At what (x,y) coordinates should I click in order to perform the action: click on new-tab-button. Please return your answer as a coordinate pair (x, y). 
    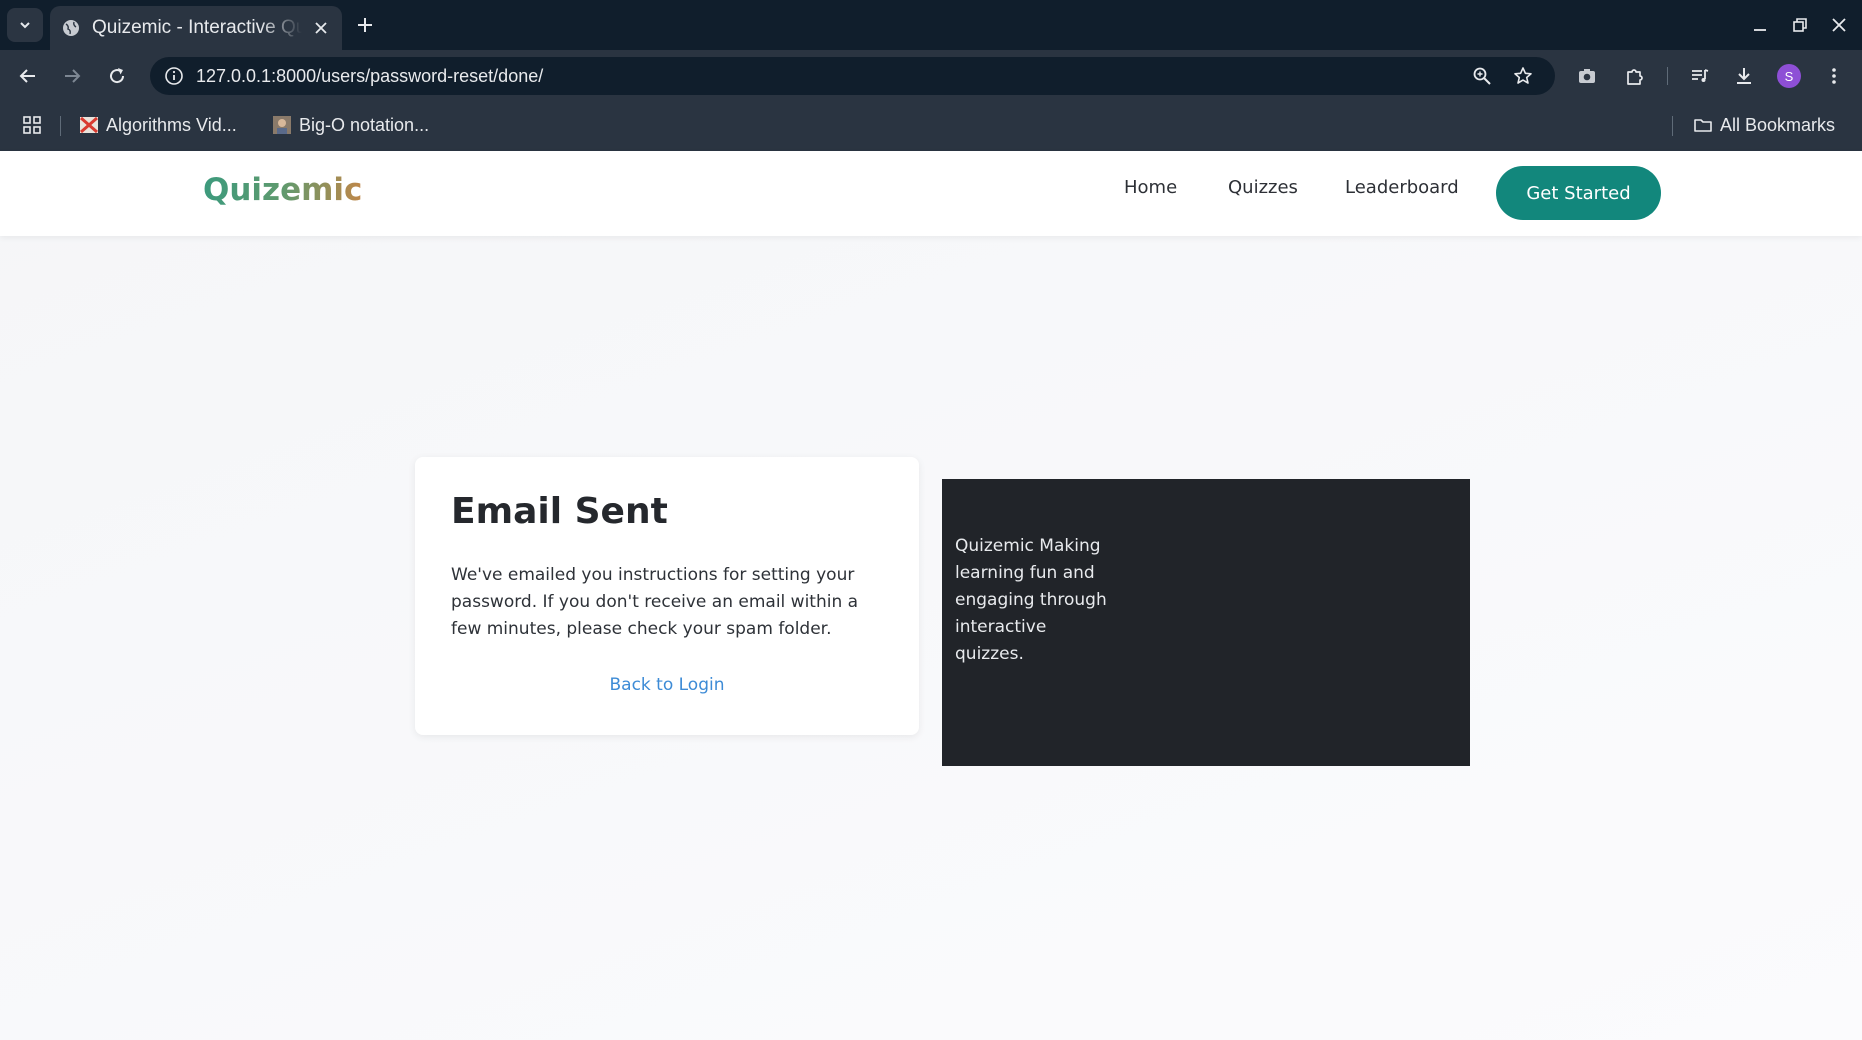
    Looking at the image, I should click on (365, 25).